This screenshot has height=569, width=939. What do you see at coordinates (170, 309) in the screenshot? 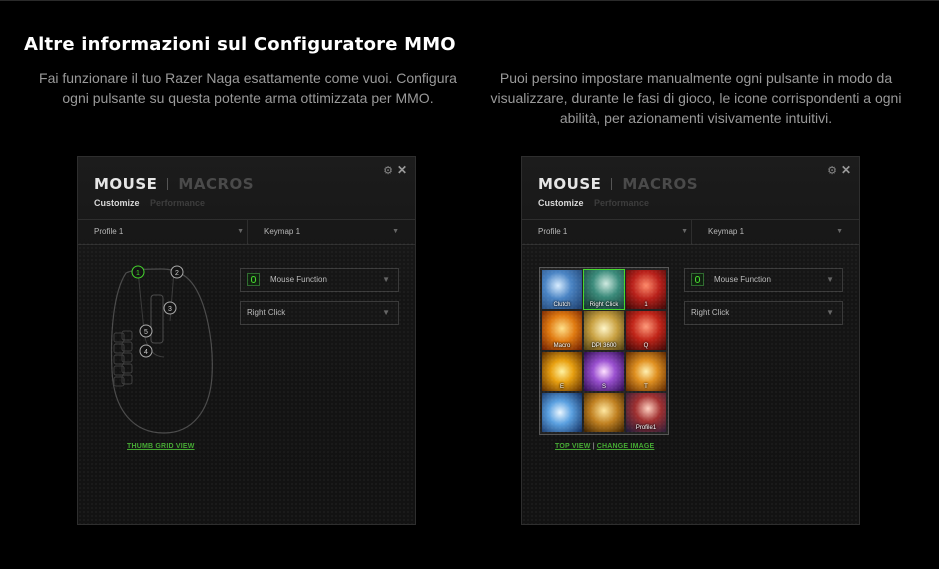
I see `button-3-number: 3` at bounding box center [170, 309].